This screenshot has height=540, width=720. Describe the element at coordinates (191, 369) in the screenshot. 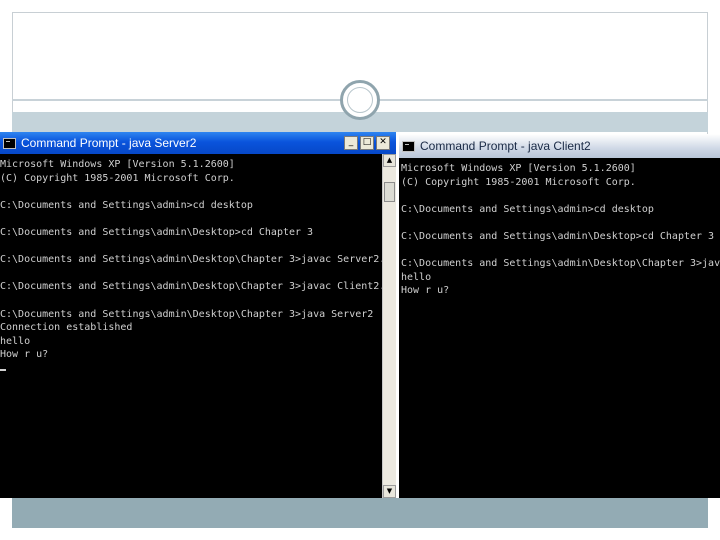

I see `console-cursor-line` at that location.